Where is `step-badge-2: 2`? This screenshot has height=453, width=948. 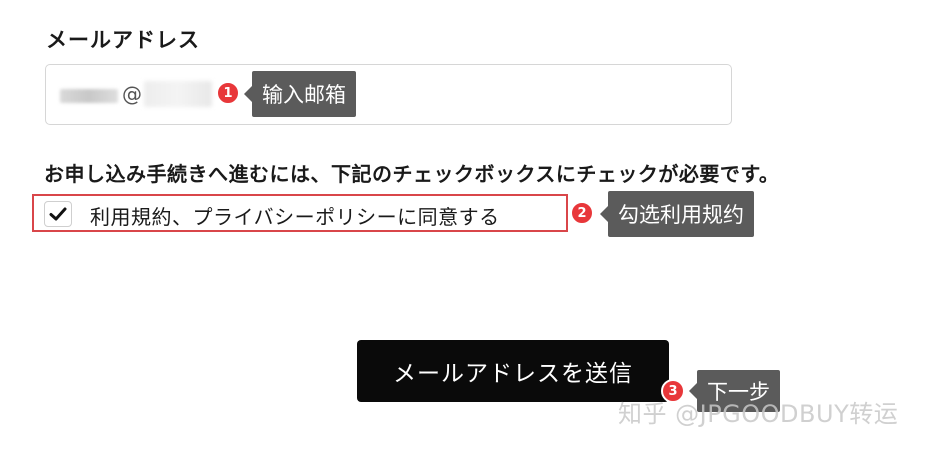 step-badge-2: 2 is located at coordinates (582, 213).